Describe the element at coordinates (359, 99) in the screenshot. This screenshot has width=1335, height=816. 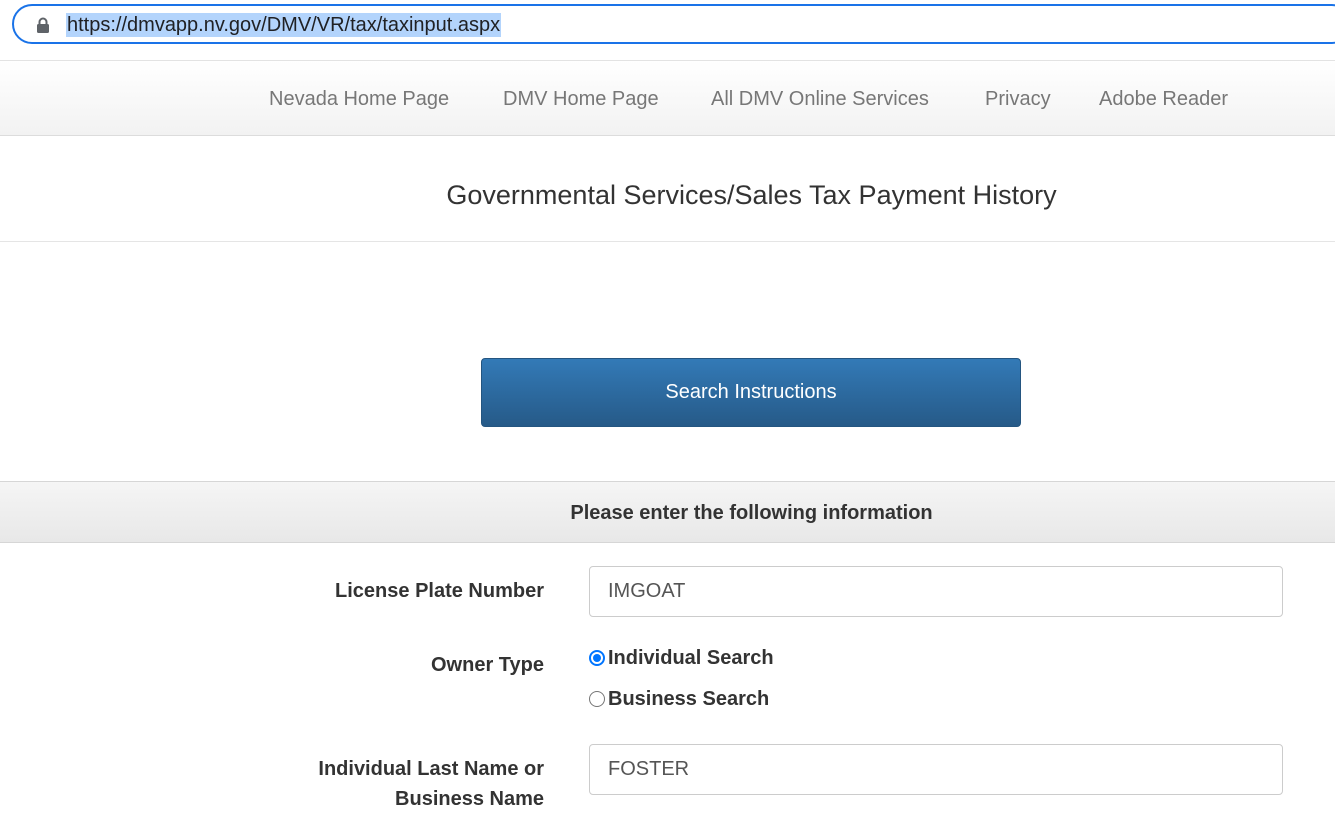
I see `nav-link-nevada-home: Nevada Home Page` at that location.